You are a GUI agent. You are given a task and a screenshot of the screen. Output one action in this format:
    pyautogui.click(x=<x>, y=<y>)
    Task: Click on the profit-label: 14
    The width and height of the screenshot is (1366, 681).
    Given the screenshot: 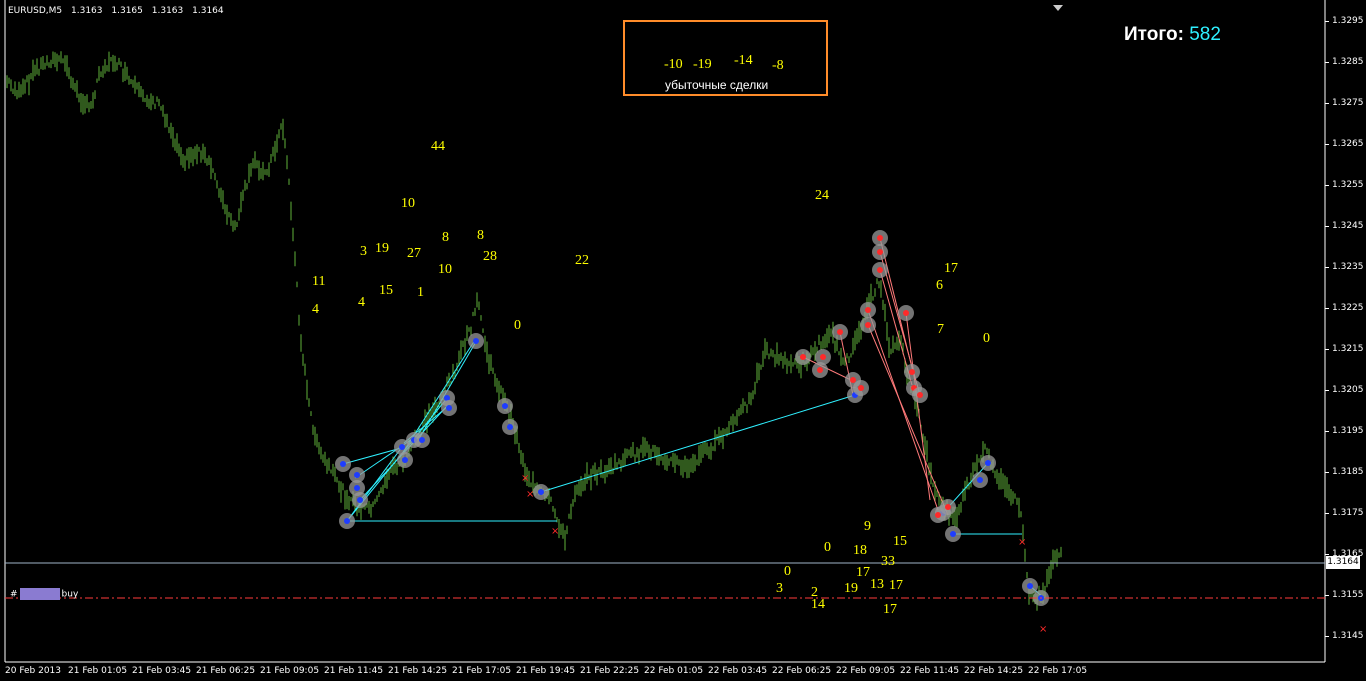 What is the action you would take?
    pyautogui.click(x=818, y=604)
    